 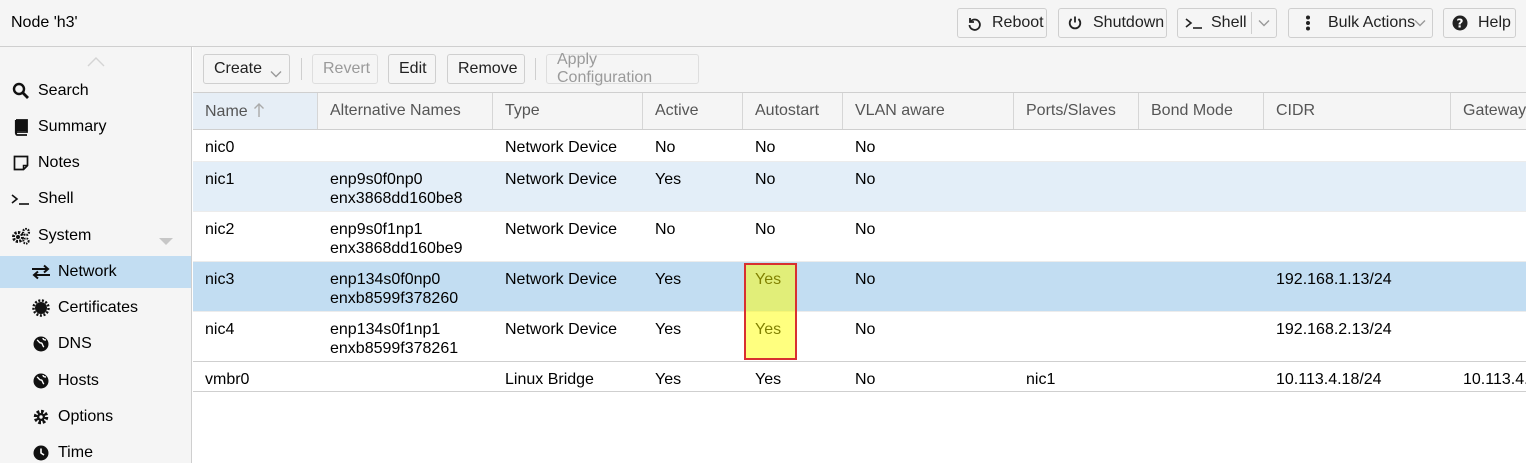 What do you see at coordinates (1201, 111) in the screenshot?
I see `column-header-bond-mode: Bond Mode` at bounding box center [1201, 111].